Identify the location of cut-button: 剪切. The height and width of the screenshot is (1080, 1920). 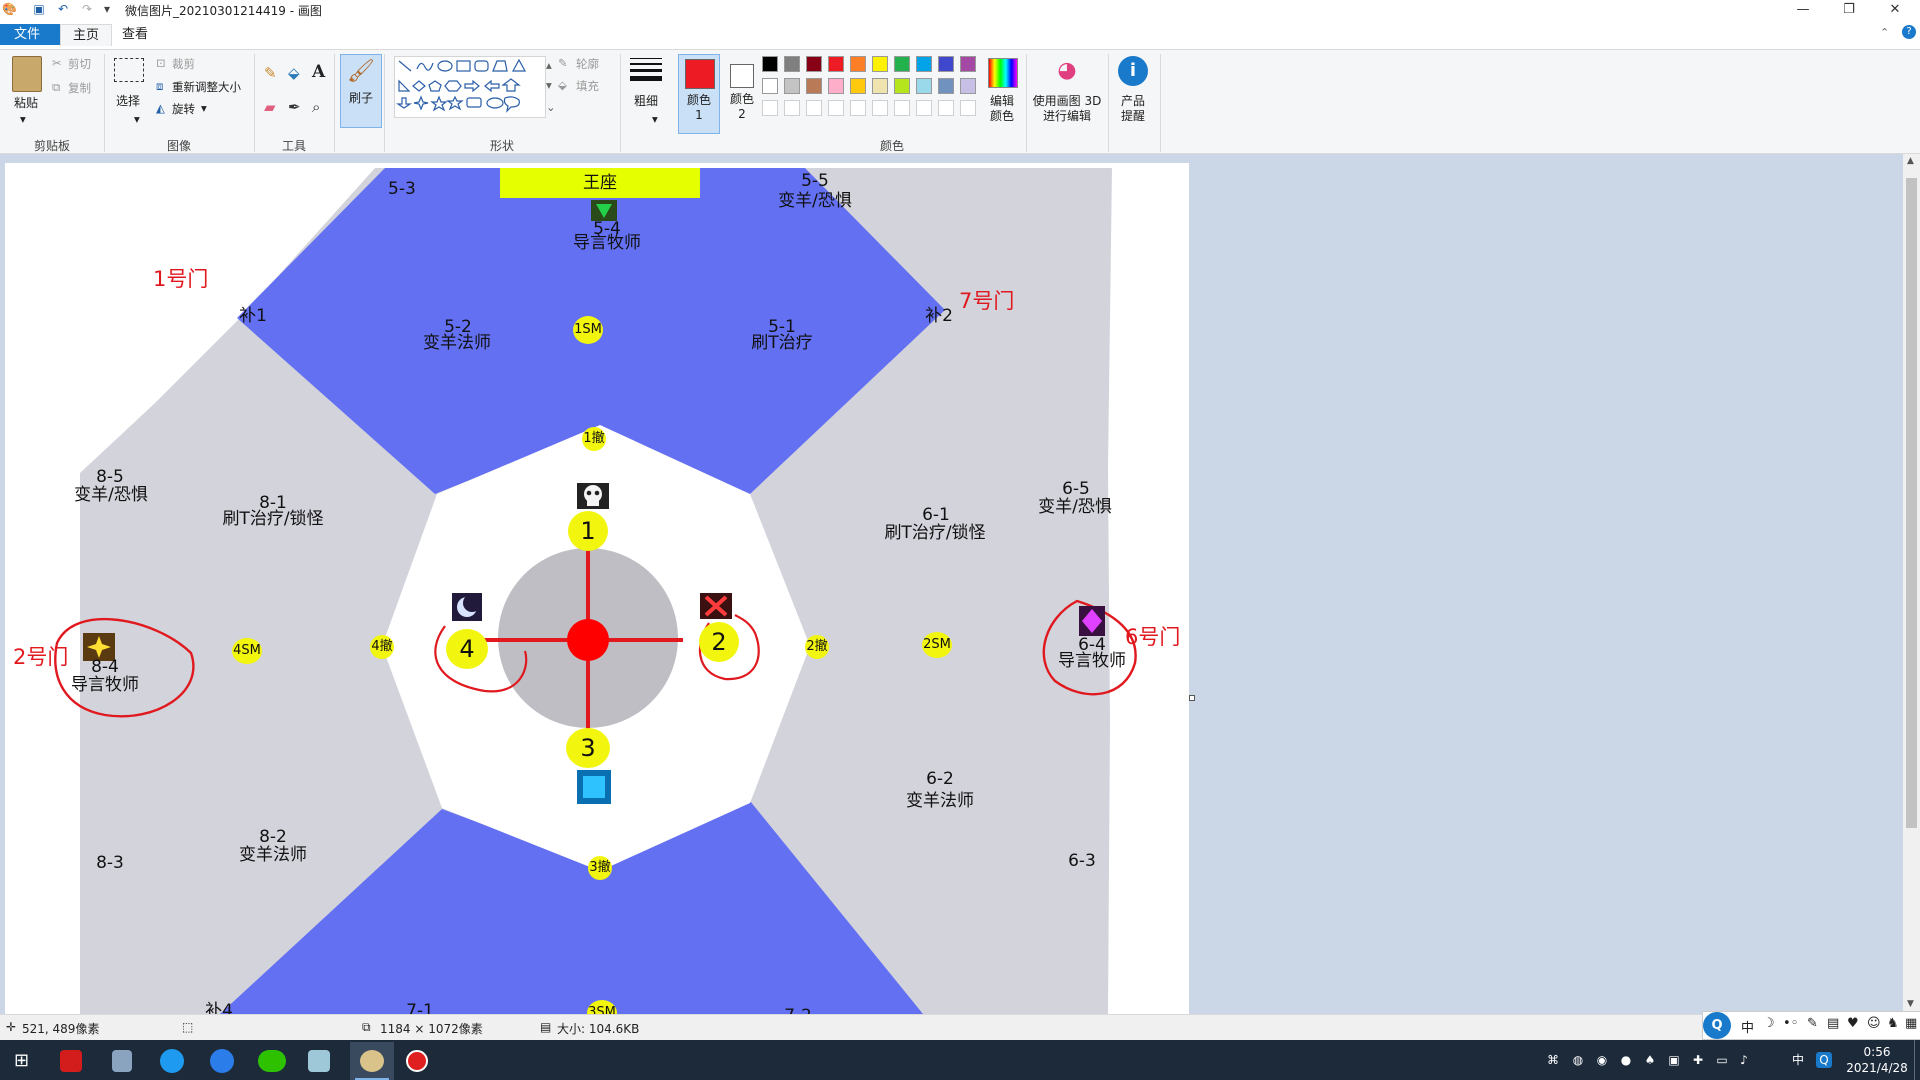
(79, 64).